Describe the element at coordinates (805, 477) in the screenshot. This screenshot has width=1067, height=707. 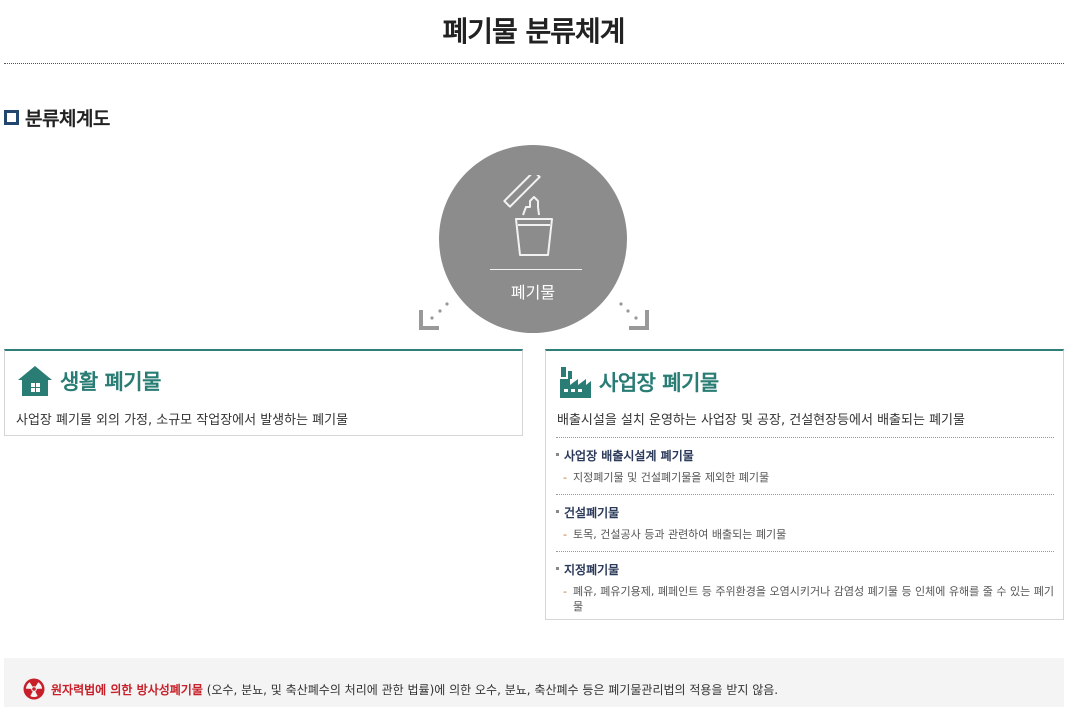
I see `waste-type-description: 지정폐기물 및 건설폐기물을 제외한 폐기물` at that location.